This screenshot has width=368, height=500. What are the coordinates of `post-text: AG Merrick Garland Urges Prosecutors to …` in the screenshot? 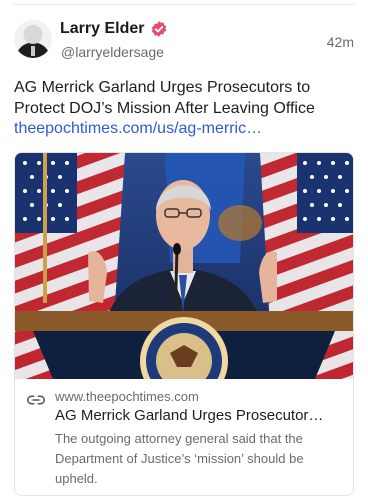 It's located at (184, 98).